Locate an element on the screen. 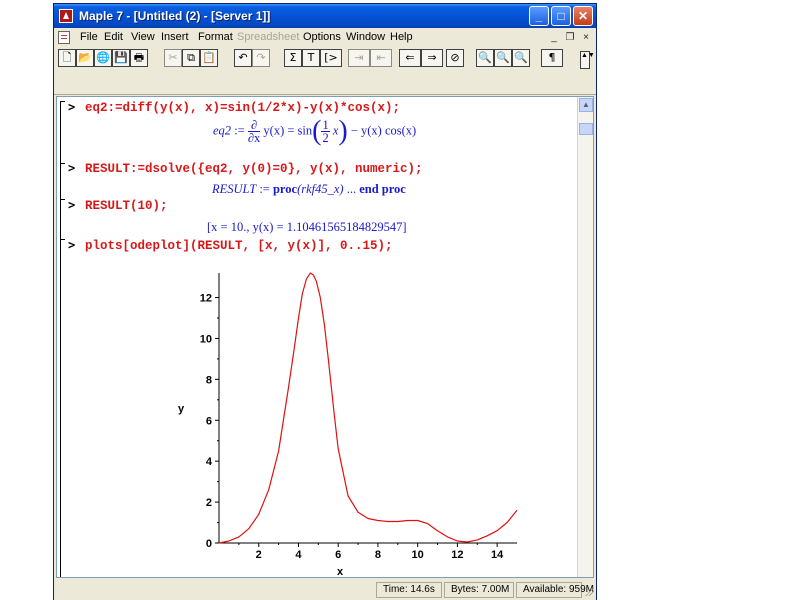  menu-spreadsheet: Spreadsheet is located at coordinates (268, 37).